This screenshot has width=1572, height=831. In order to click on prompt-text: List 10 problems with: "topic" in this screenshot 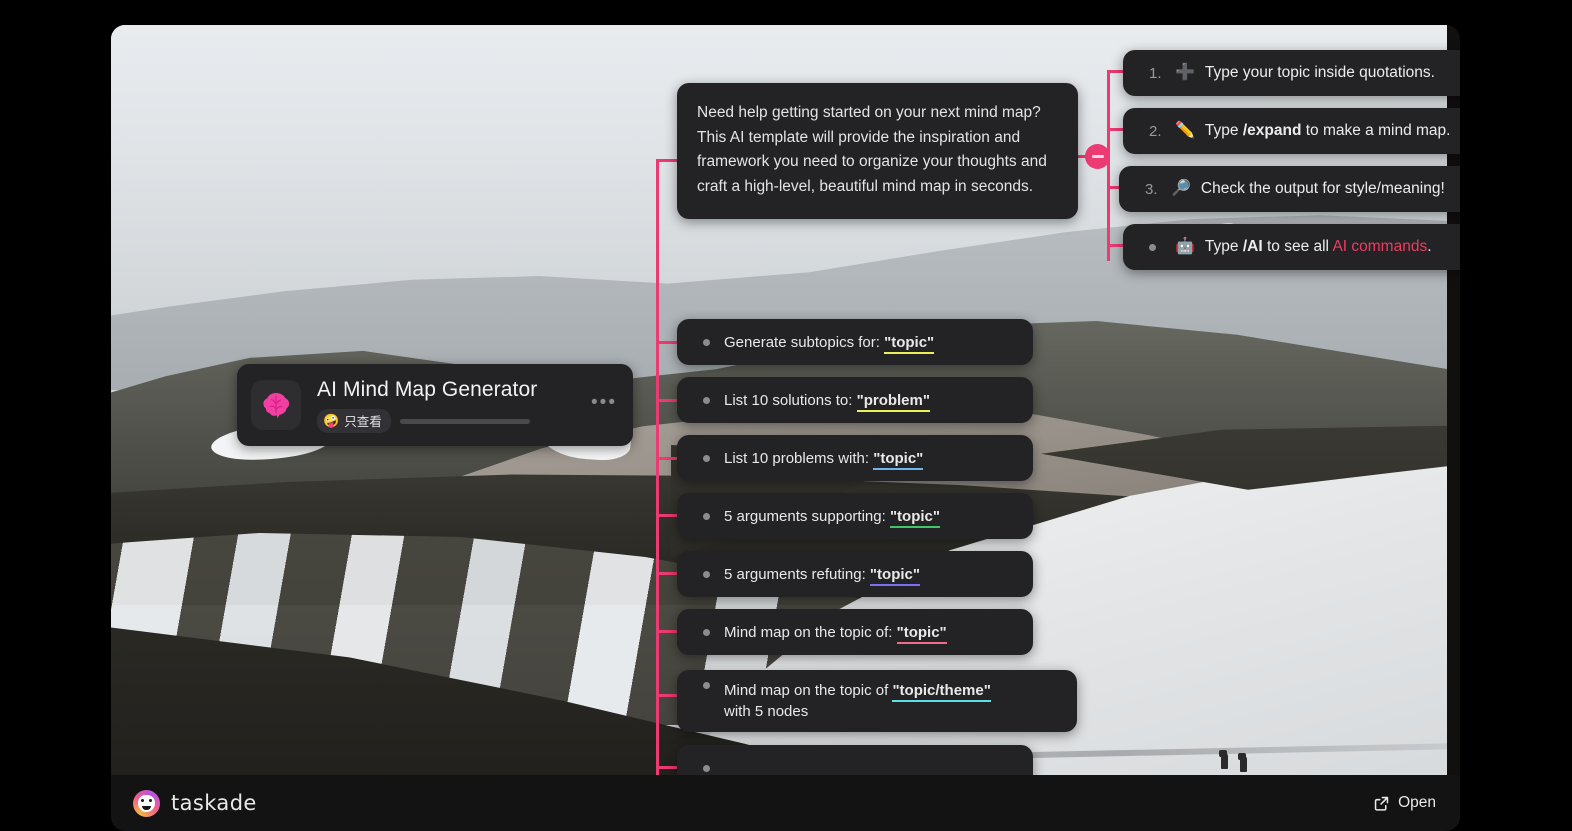, I will do `click(824, 459)`.